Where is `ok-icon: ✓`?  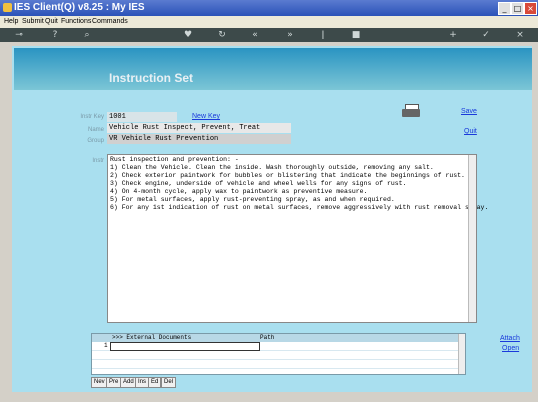
ok-icon: ✓ is located at coordinates (486, 35).